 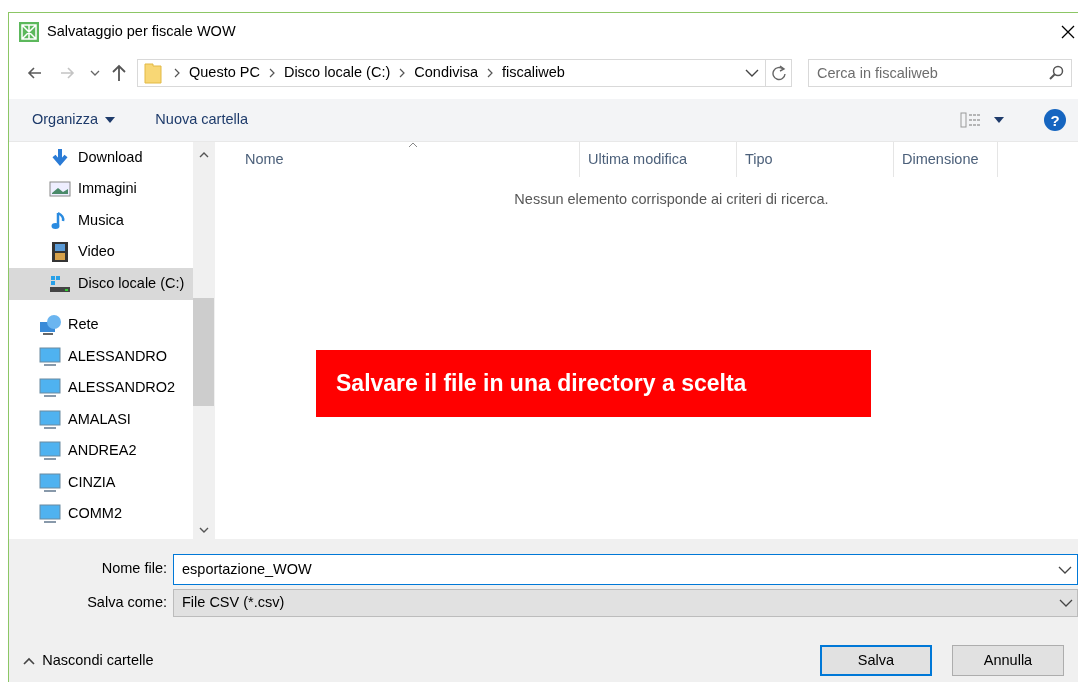 What do you see at coordinates (119, 73) in the screenshot?
I see `up-arrow-icon` at bounding box center [119, 73].